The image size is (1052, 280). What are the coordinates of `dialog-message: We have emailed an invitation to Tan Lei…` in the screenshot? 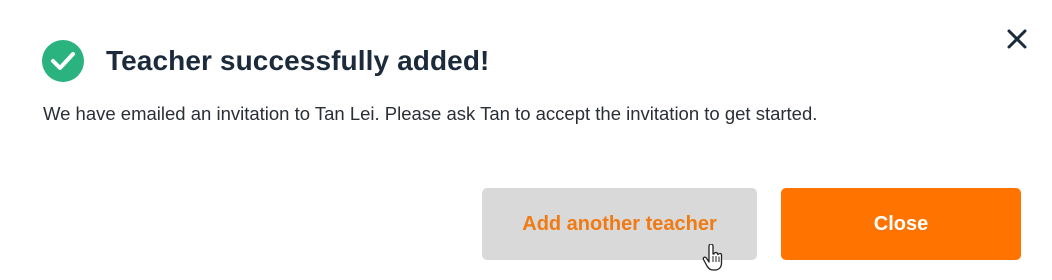 It's located at (430, 113).